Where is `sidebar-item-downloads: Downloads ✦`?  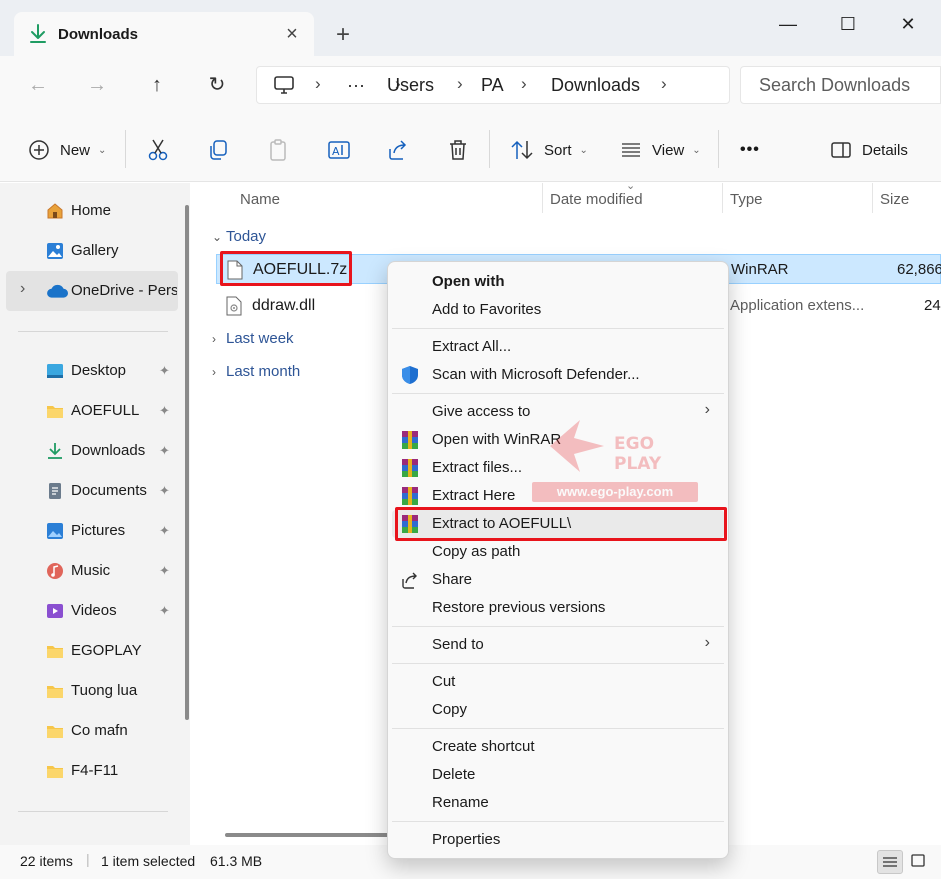 sidebar-item-downloads: Downloads ✦ is located at coordinates (89, 451).